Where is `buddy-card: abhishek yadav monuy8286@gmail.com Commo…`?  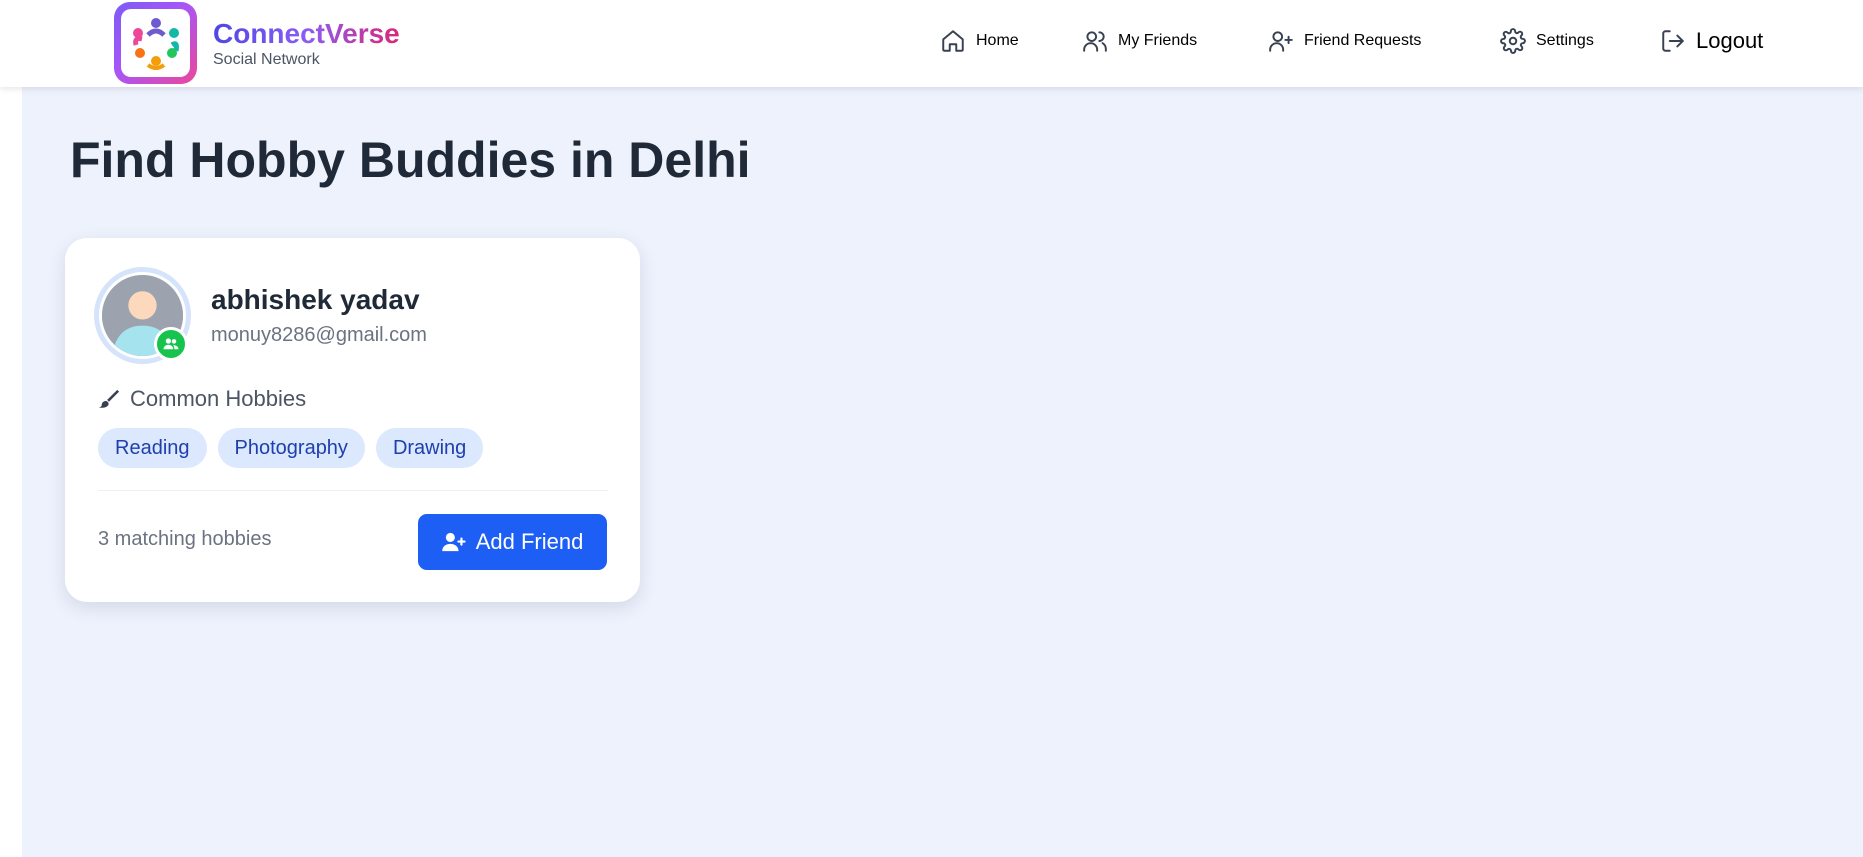 buddy-card: abhishek yadav monuy8286@gmail.com Commo… is located at coordinates (352, 420).